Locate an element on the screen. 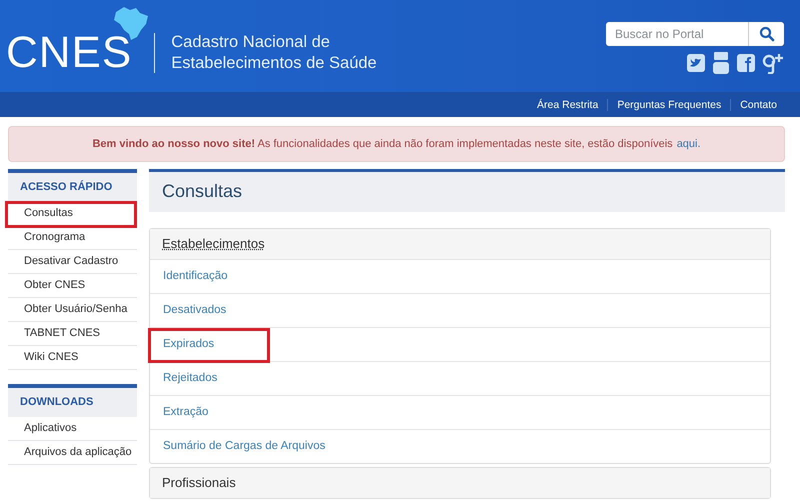  list-link: Extração is located at coordinates (460, 412).